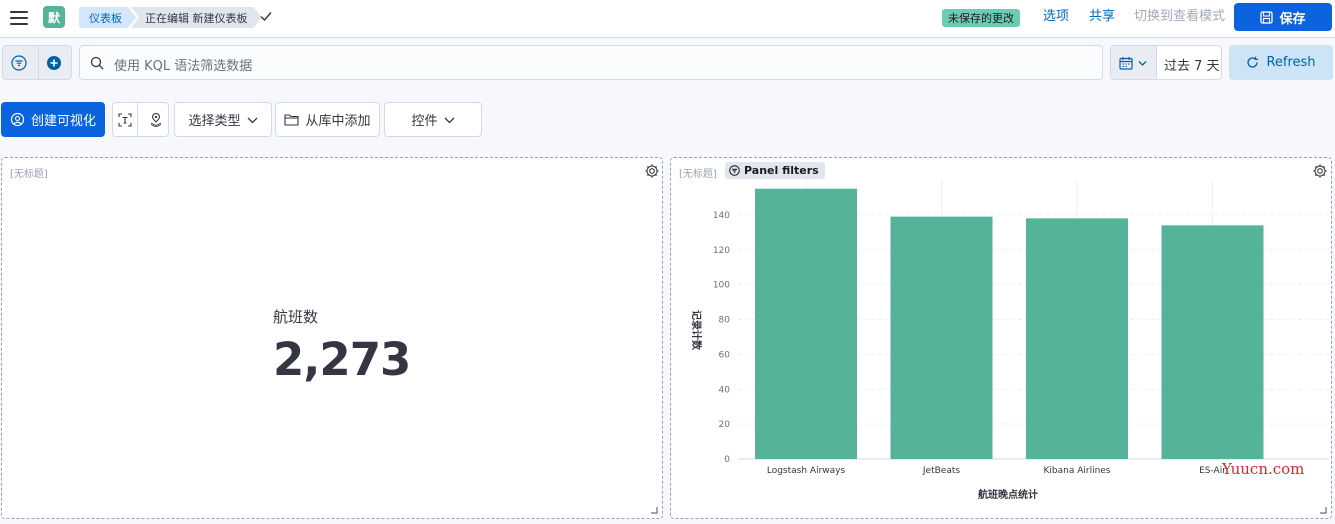 Image resolution: width=1335 pixels, height=524 pixels. Describe the element at coordinates (1291, 62) in the screenshot. I see `refresh-label: Refresh` at that location.